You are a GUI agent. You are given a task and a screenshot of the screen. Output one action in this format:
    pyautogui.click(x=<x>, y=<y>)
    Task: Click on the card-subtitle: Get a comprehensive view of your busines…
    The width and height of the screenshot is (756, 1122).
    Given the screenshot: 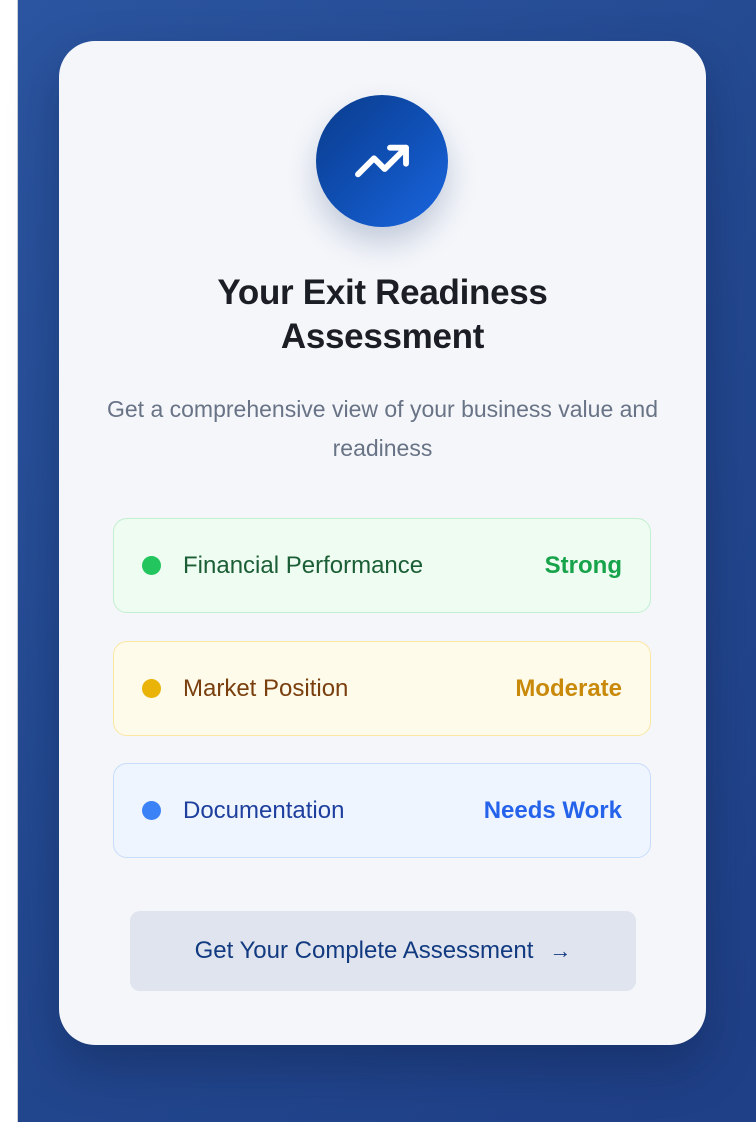 What is the action you would take?
    pyautogui.click(x=382, y=428)
    